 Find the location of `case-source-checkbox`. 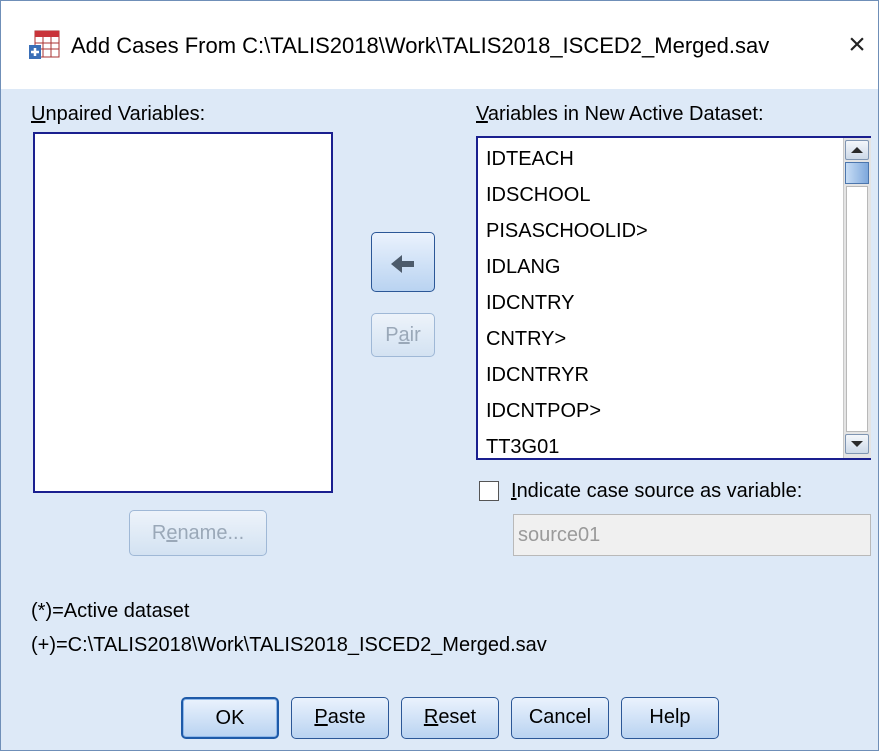

case-source-checkbox is located at coordinates (489, 491).